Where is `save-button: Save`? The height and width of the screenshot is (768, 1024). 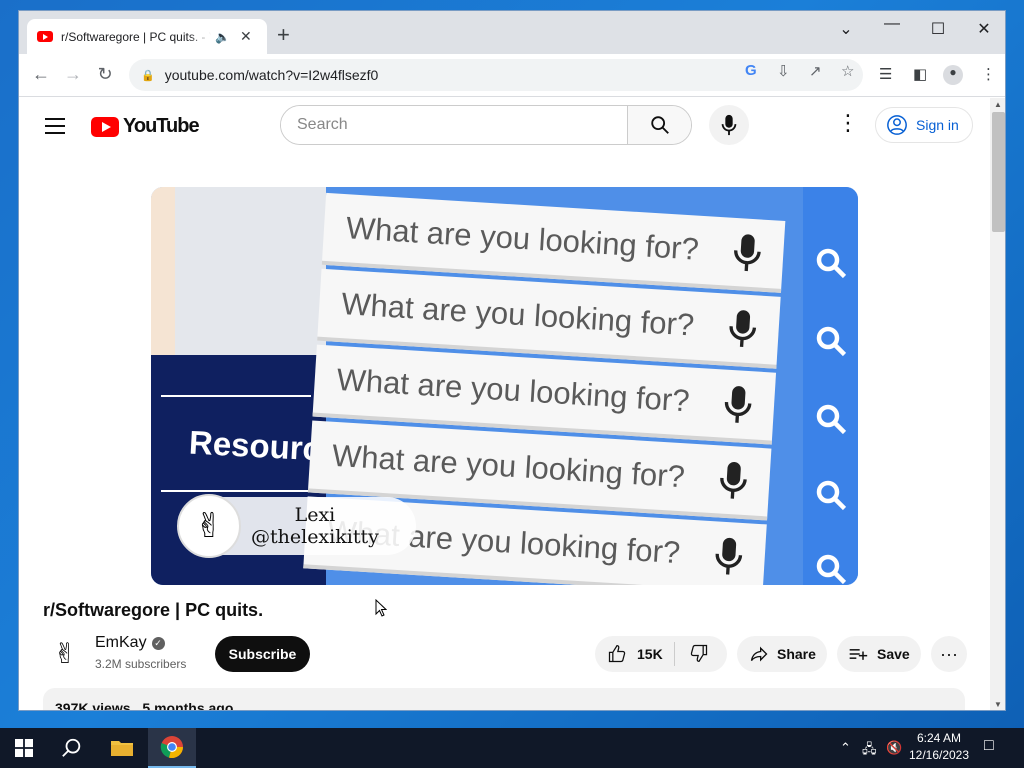
save-button: Save is located at coordinates (879, 654).